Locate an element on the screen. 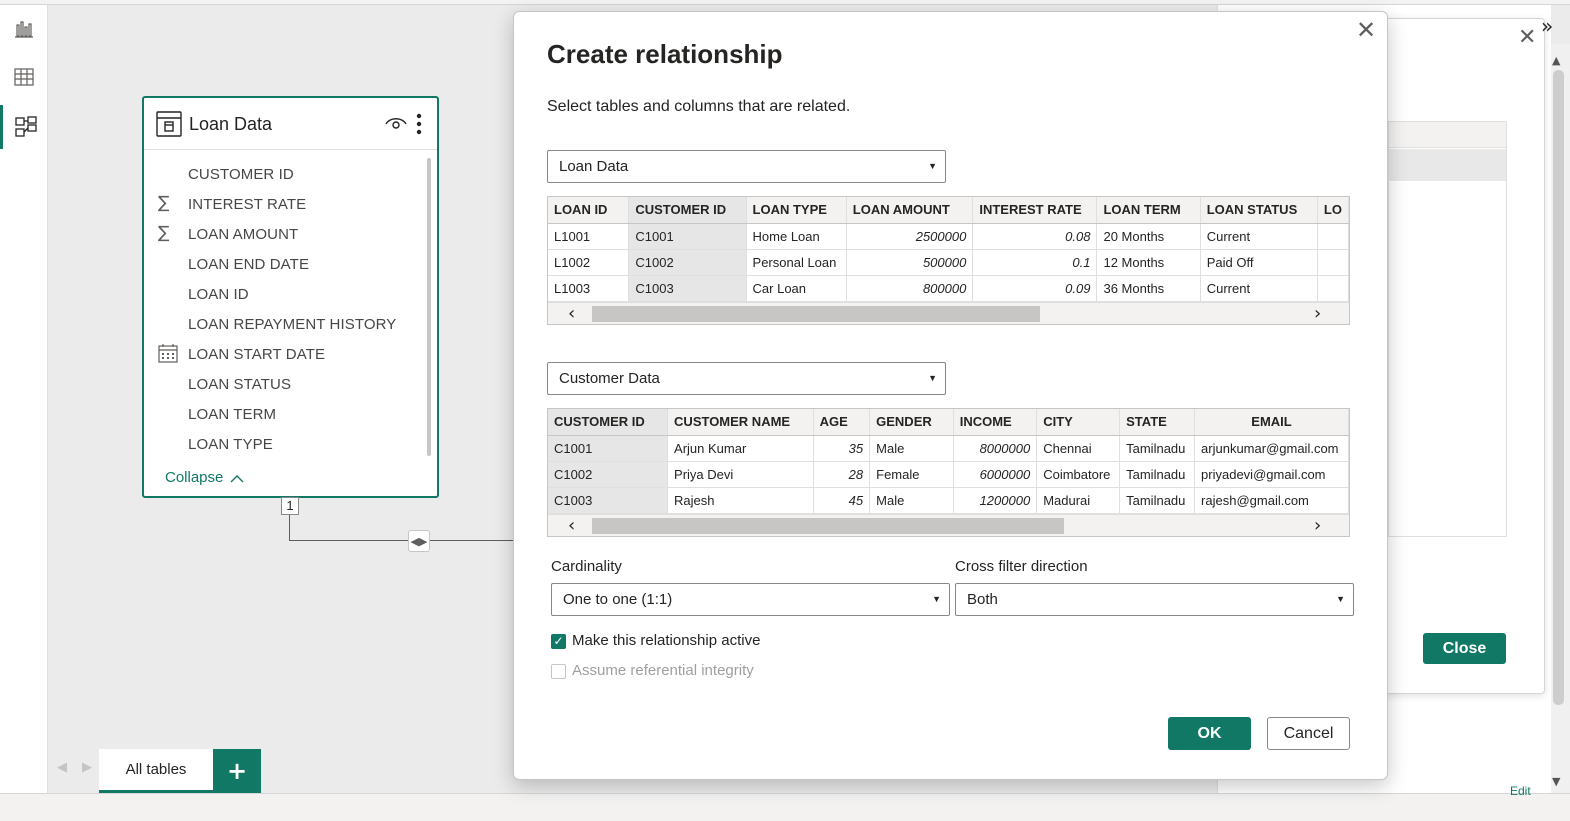  calendar-icon is located at coordinates (168, 355).